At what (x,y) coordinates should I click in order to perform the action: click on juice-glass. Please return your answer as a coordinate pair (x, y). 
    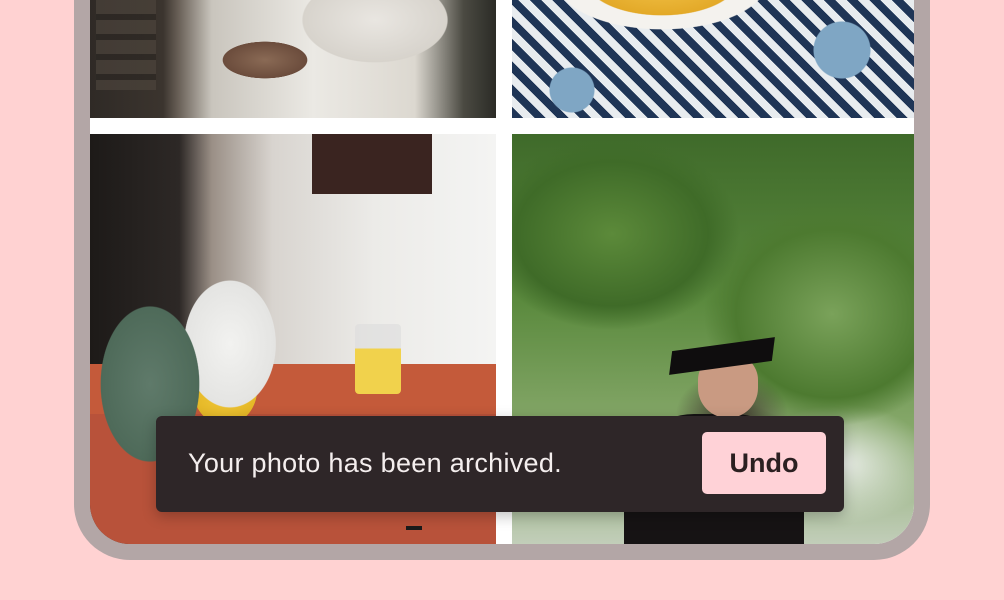
    Looking at the image, I should click on (378, 359).